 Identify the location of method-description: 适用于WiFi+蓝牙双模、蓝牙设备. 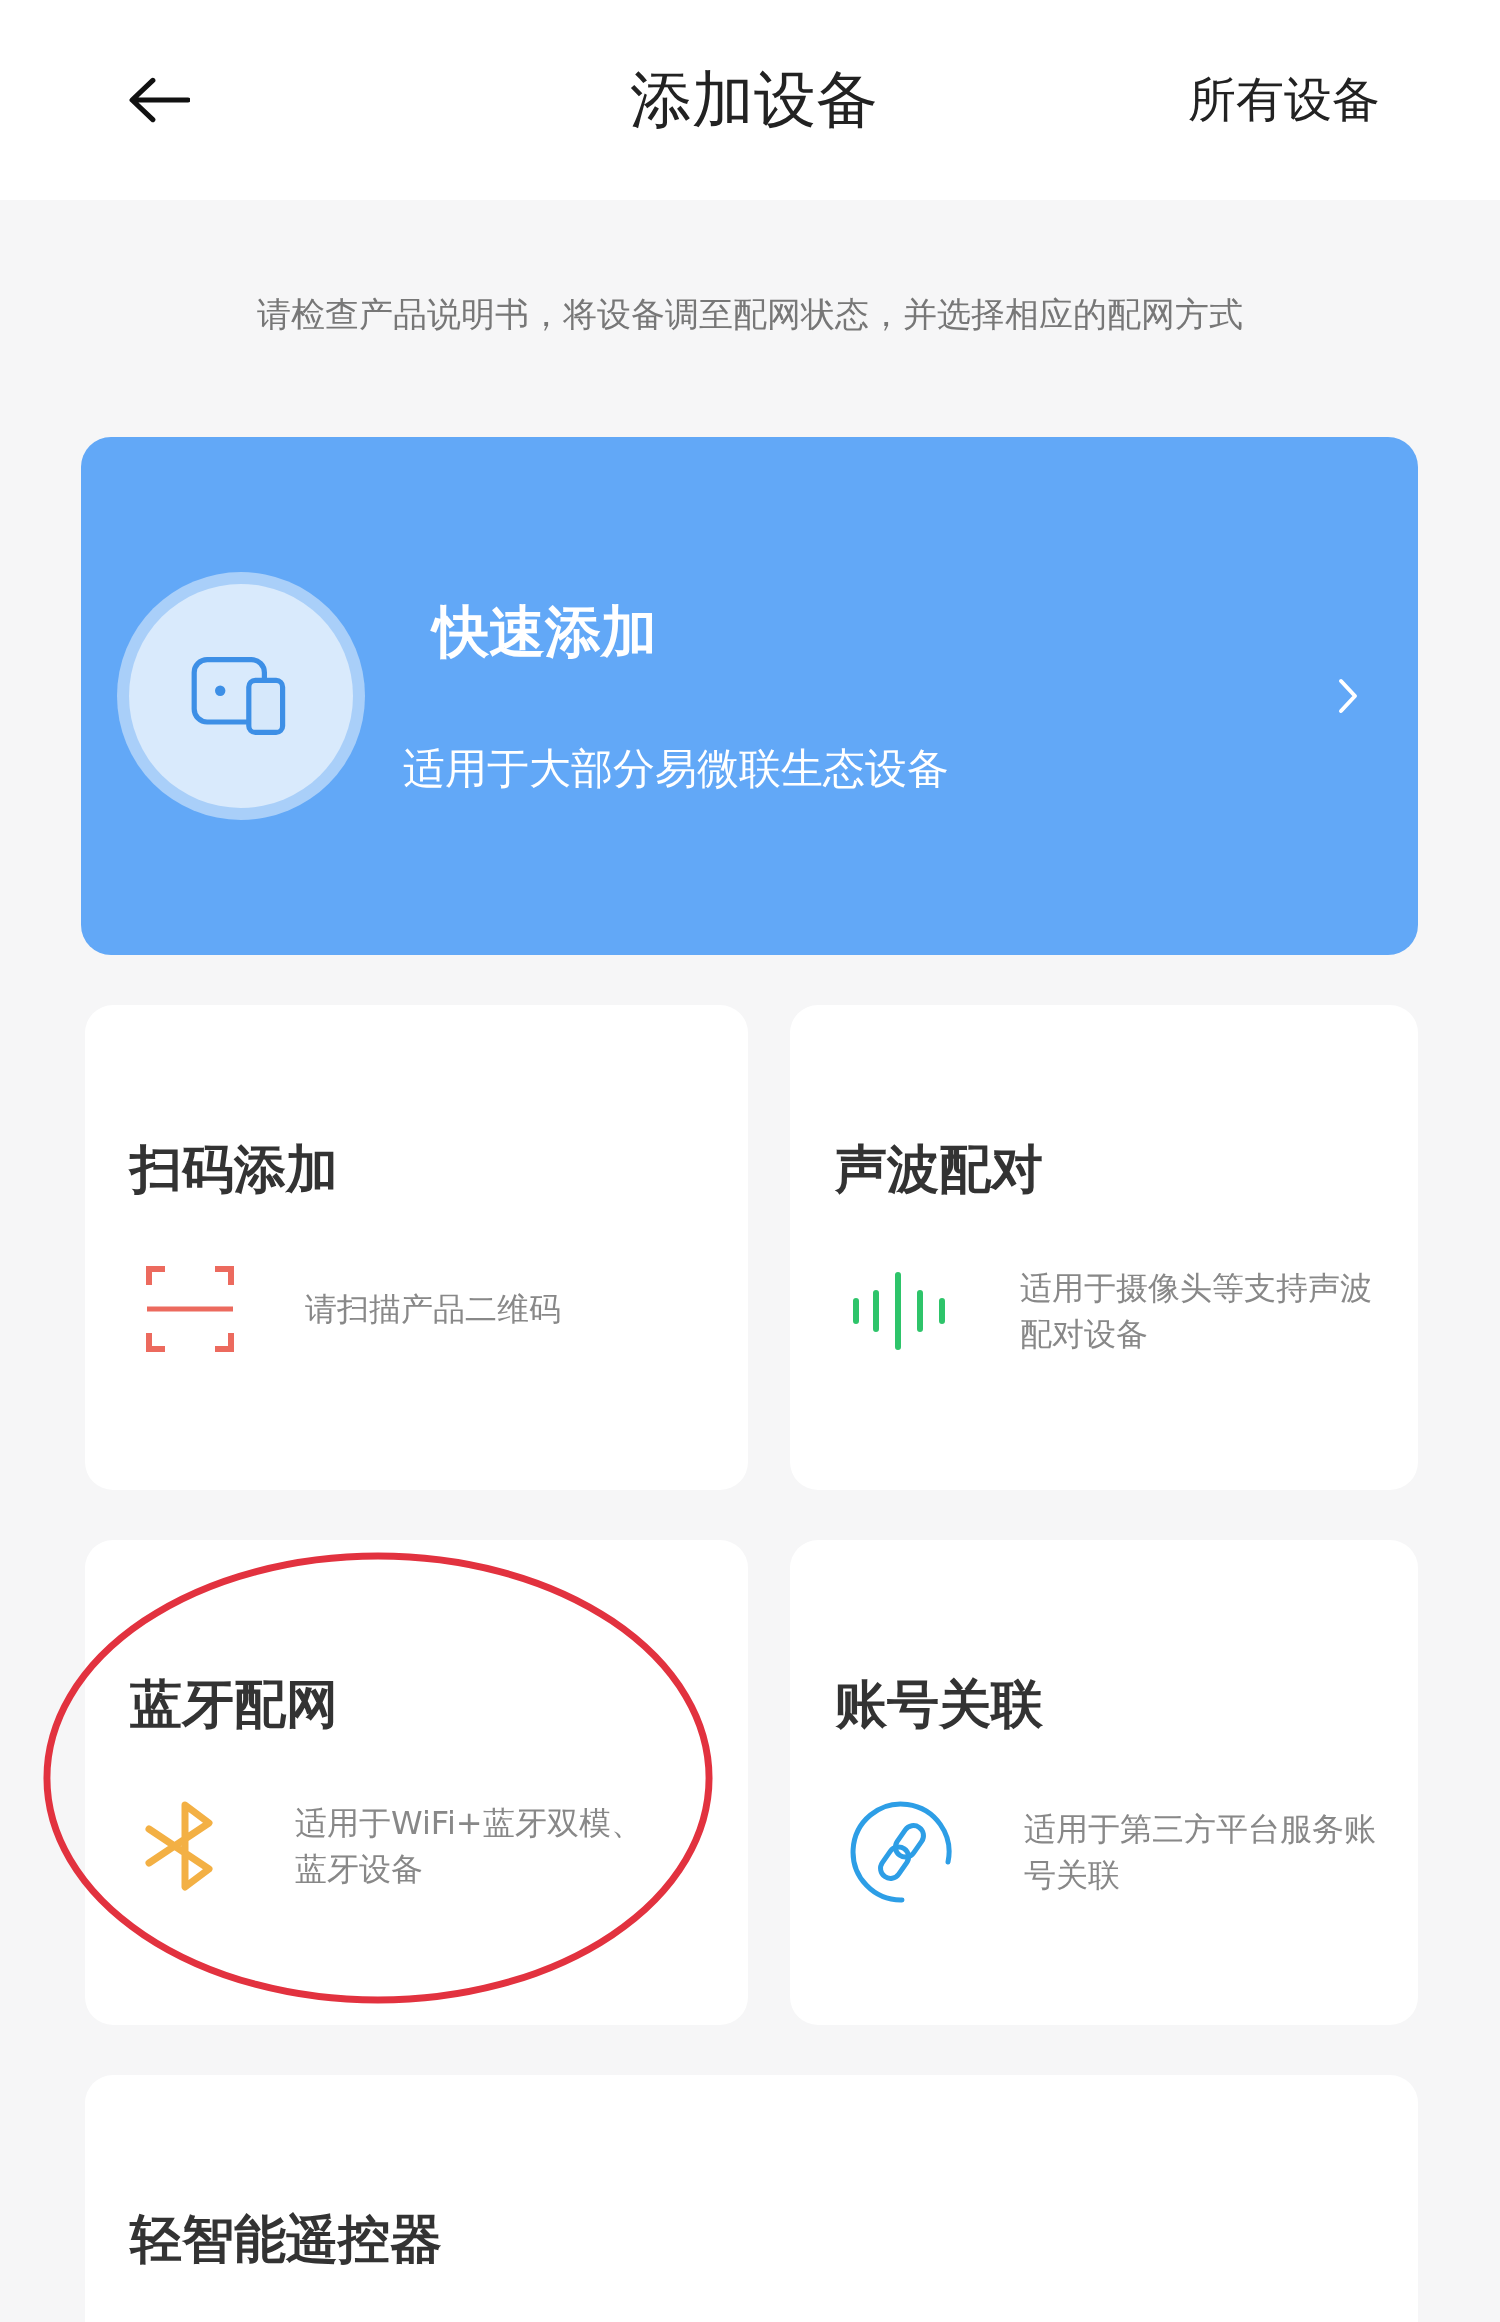
(469, 1847).